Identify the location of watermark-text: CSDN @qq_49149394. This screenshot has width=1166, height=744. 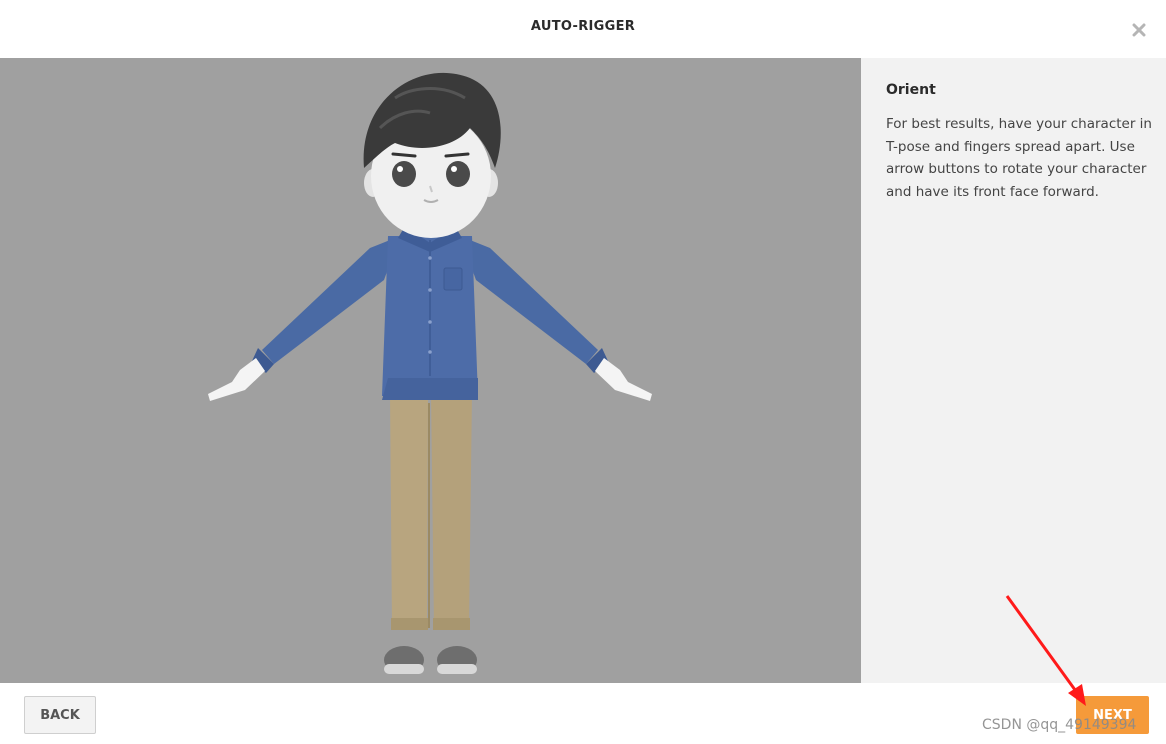
(1059, 725).